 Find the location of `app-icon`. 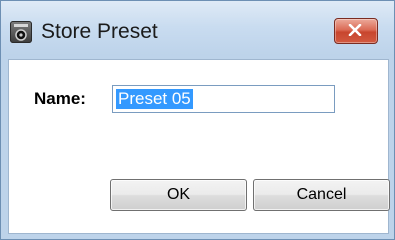

app-icon is located at coordinates (21, 32).